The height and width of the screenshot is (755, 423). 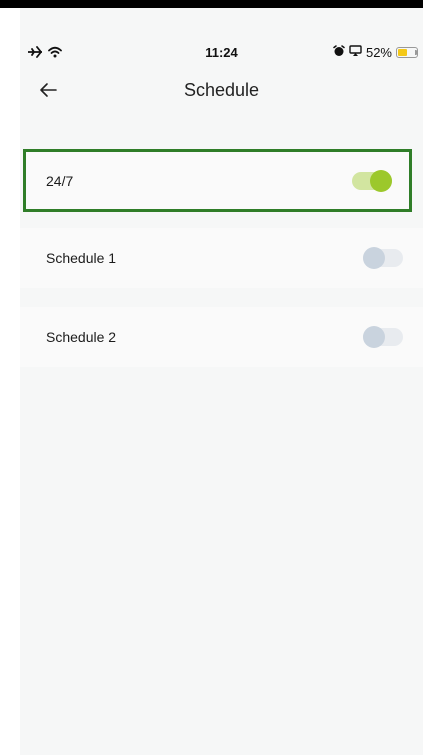 I want to click on schedule-row-24-7: 24/7, so click(x=217, y=180).